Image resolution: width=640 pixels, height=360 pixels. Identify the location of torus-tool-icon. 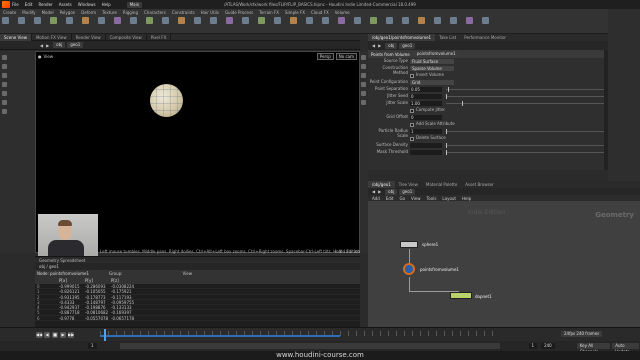
(53, 20).